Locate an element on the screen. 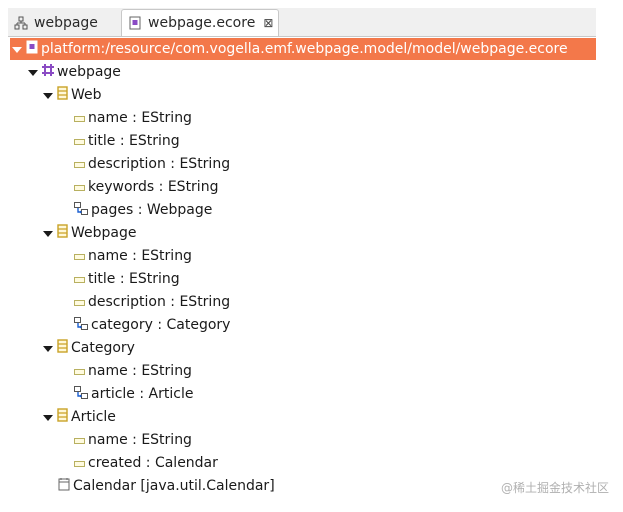 Image resolution: width=623 pixels, height=512 pixels. tab-webpage: webpage is located at coordinates (63, 23).